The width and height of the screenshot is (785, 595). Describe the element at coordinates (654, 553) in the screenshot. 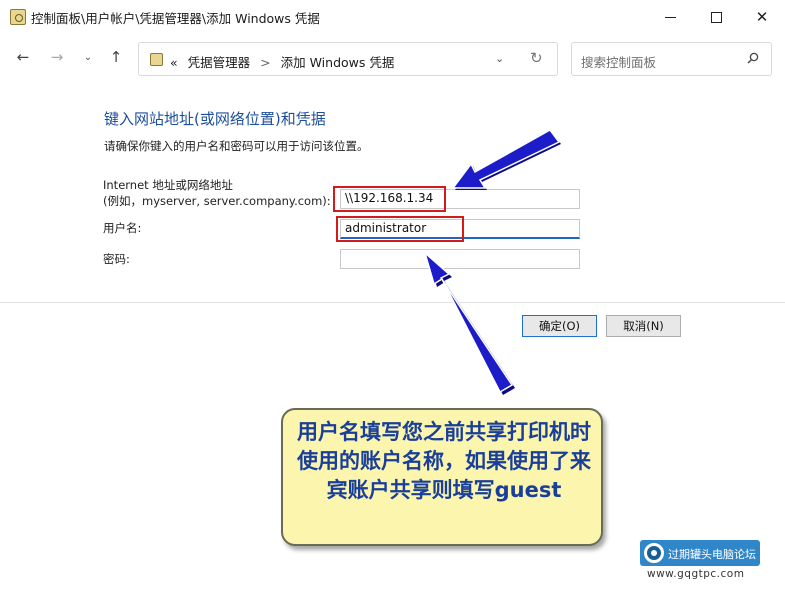

I see `forum-logo-icon` at that location.